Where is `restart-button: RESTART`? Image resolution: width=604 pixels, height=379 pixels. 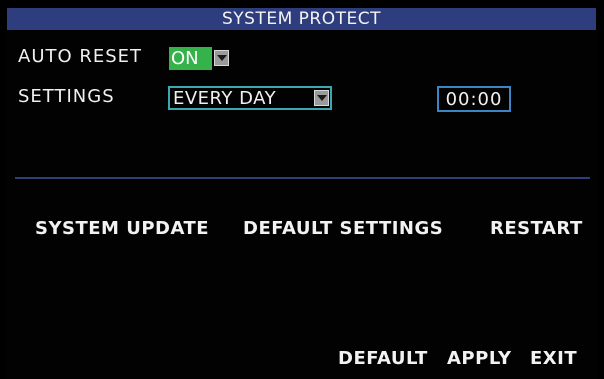 restart-button: RESTART is located at coordinates (536, 228).